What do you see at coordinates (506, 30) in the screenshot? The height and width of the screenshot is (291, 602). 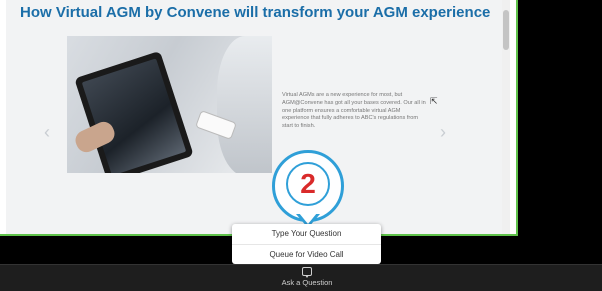 I see `scrollbar-thumb` at bounding box center [506, 30].